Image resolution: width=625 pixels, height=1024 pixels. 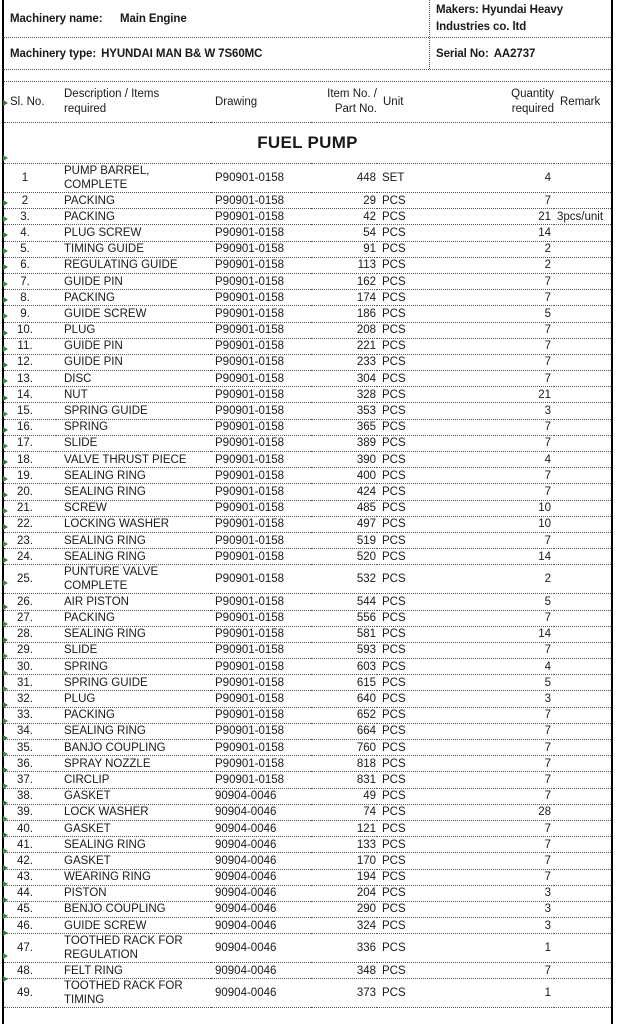 What do you see at coordinates (465, 993) in the screenshot?
I see `cell-unit-quantity: PCS 1` at bounding box center [465, 993].